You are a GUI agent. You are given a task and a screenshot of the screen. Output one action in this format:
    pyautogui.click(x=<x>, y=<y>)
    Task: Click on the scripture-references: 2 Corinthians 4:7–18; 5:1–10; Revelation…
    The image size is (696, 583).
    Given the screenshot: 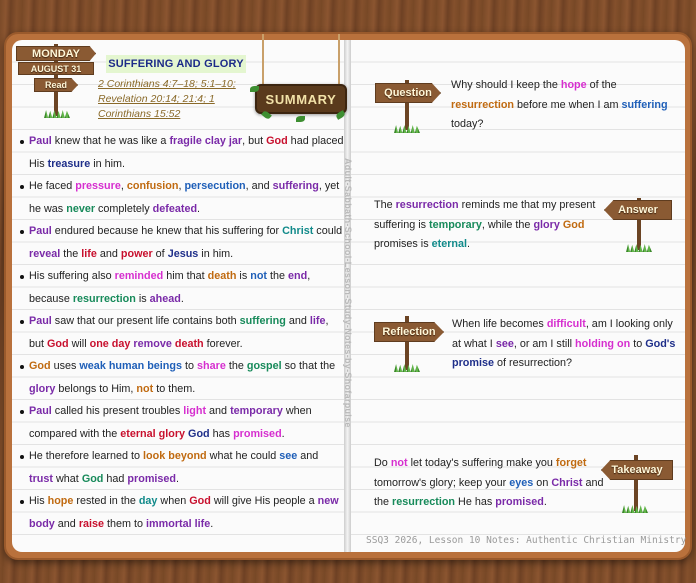 What is the action you would take?
    pyautogui.click(x=178, y=99)
    